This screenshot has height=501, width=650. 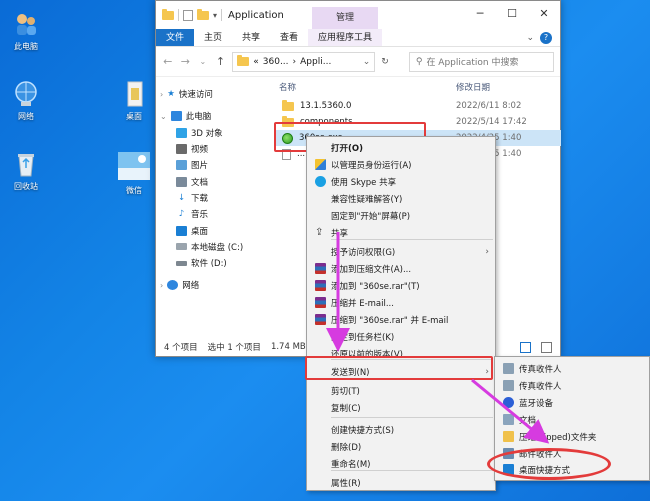 I want to click on annotation-arrows, so click(x=438, y=338).